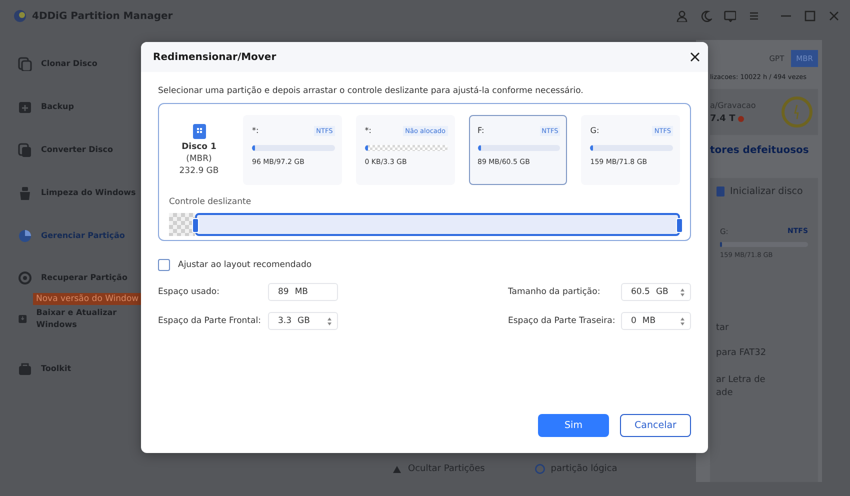 The width and height of the screenshot is (850, 496). What do you see at coordinates (25, 107) in the screenshot?
I see `backup-icon` at bounding box center [25, 107].